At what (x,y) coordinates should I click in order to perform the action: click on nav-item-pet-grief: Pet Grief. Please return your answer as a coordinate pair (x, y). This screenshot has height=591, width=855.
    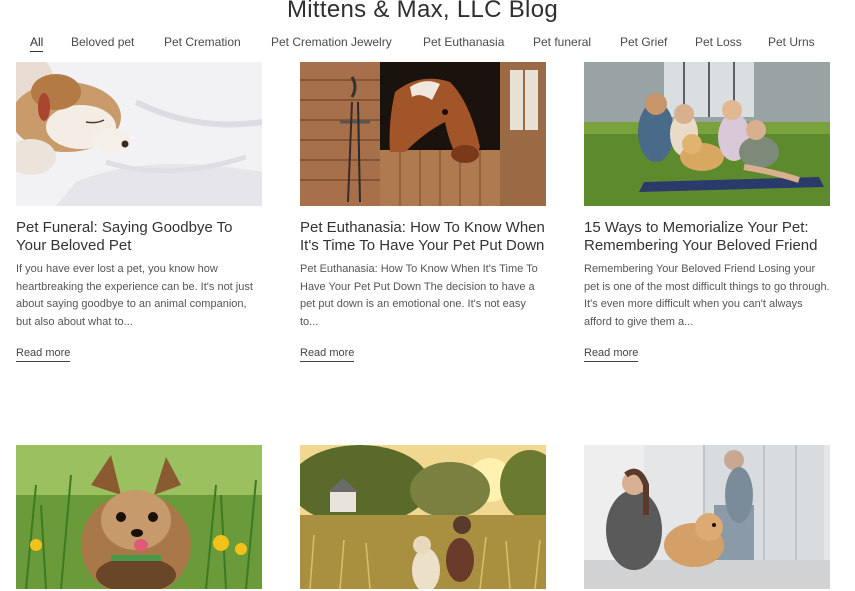
    Looking at the image, I should click on (643, 42).